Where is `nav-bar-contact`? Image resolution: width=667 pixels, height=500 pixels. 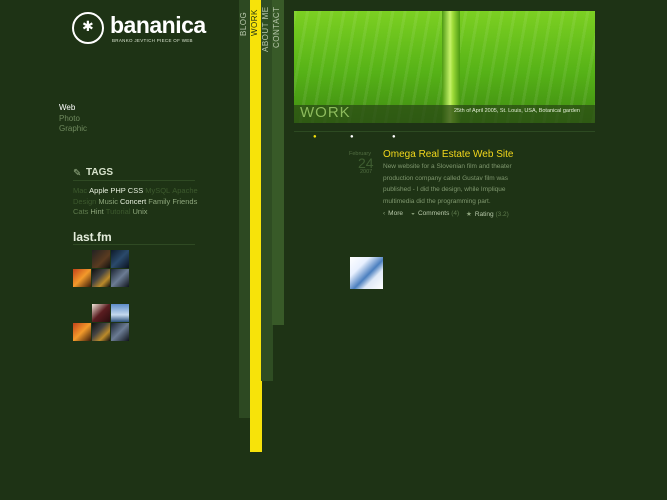 nav-bar-contact is located at coordinates (278, 162).